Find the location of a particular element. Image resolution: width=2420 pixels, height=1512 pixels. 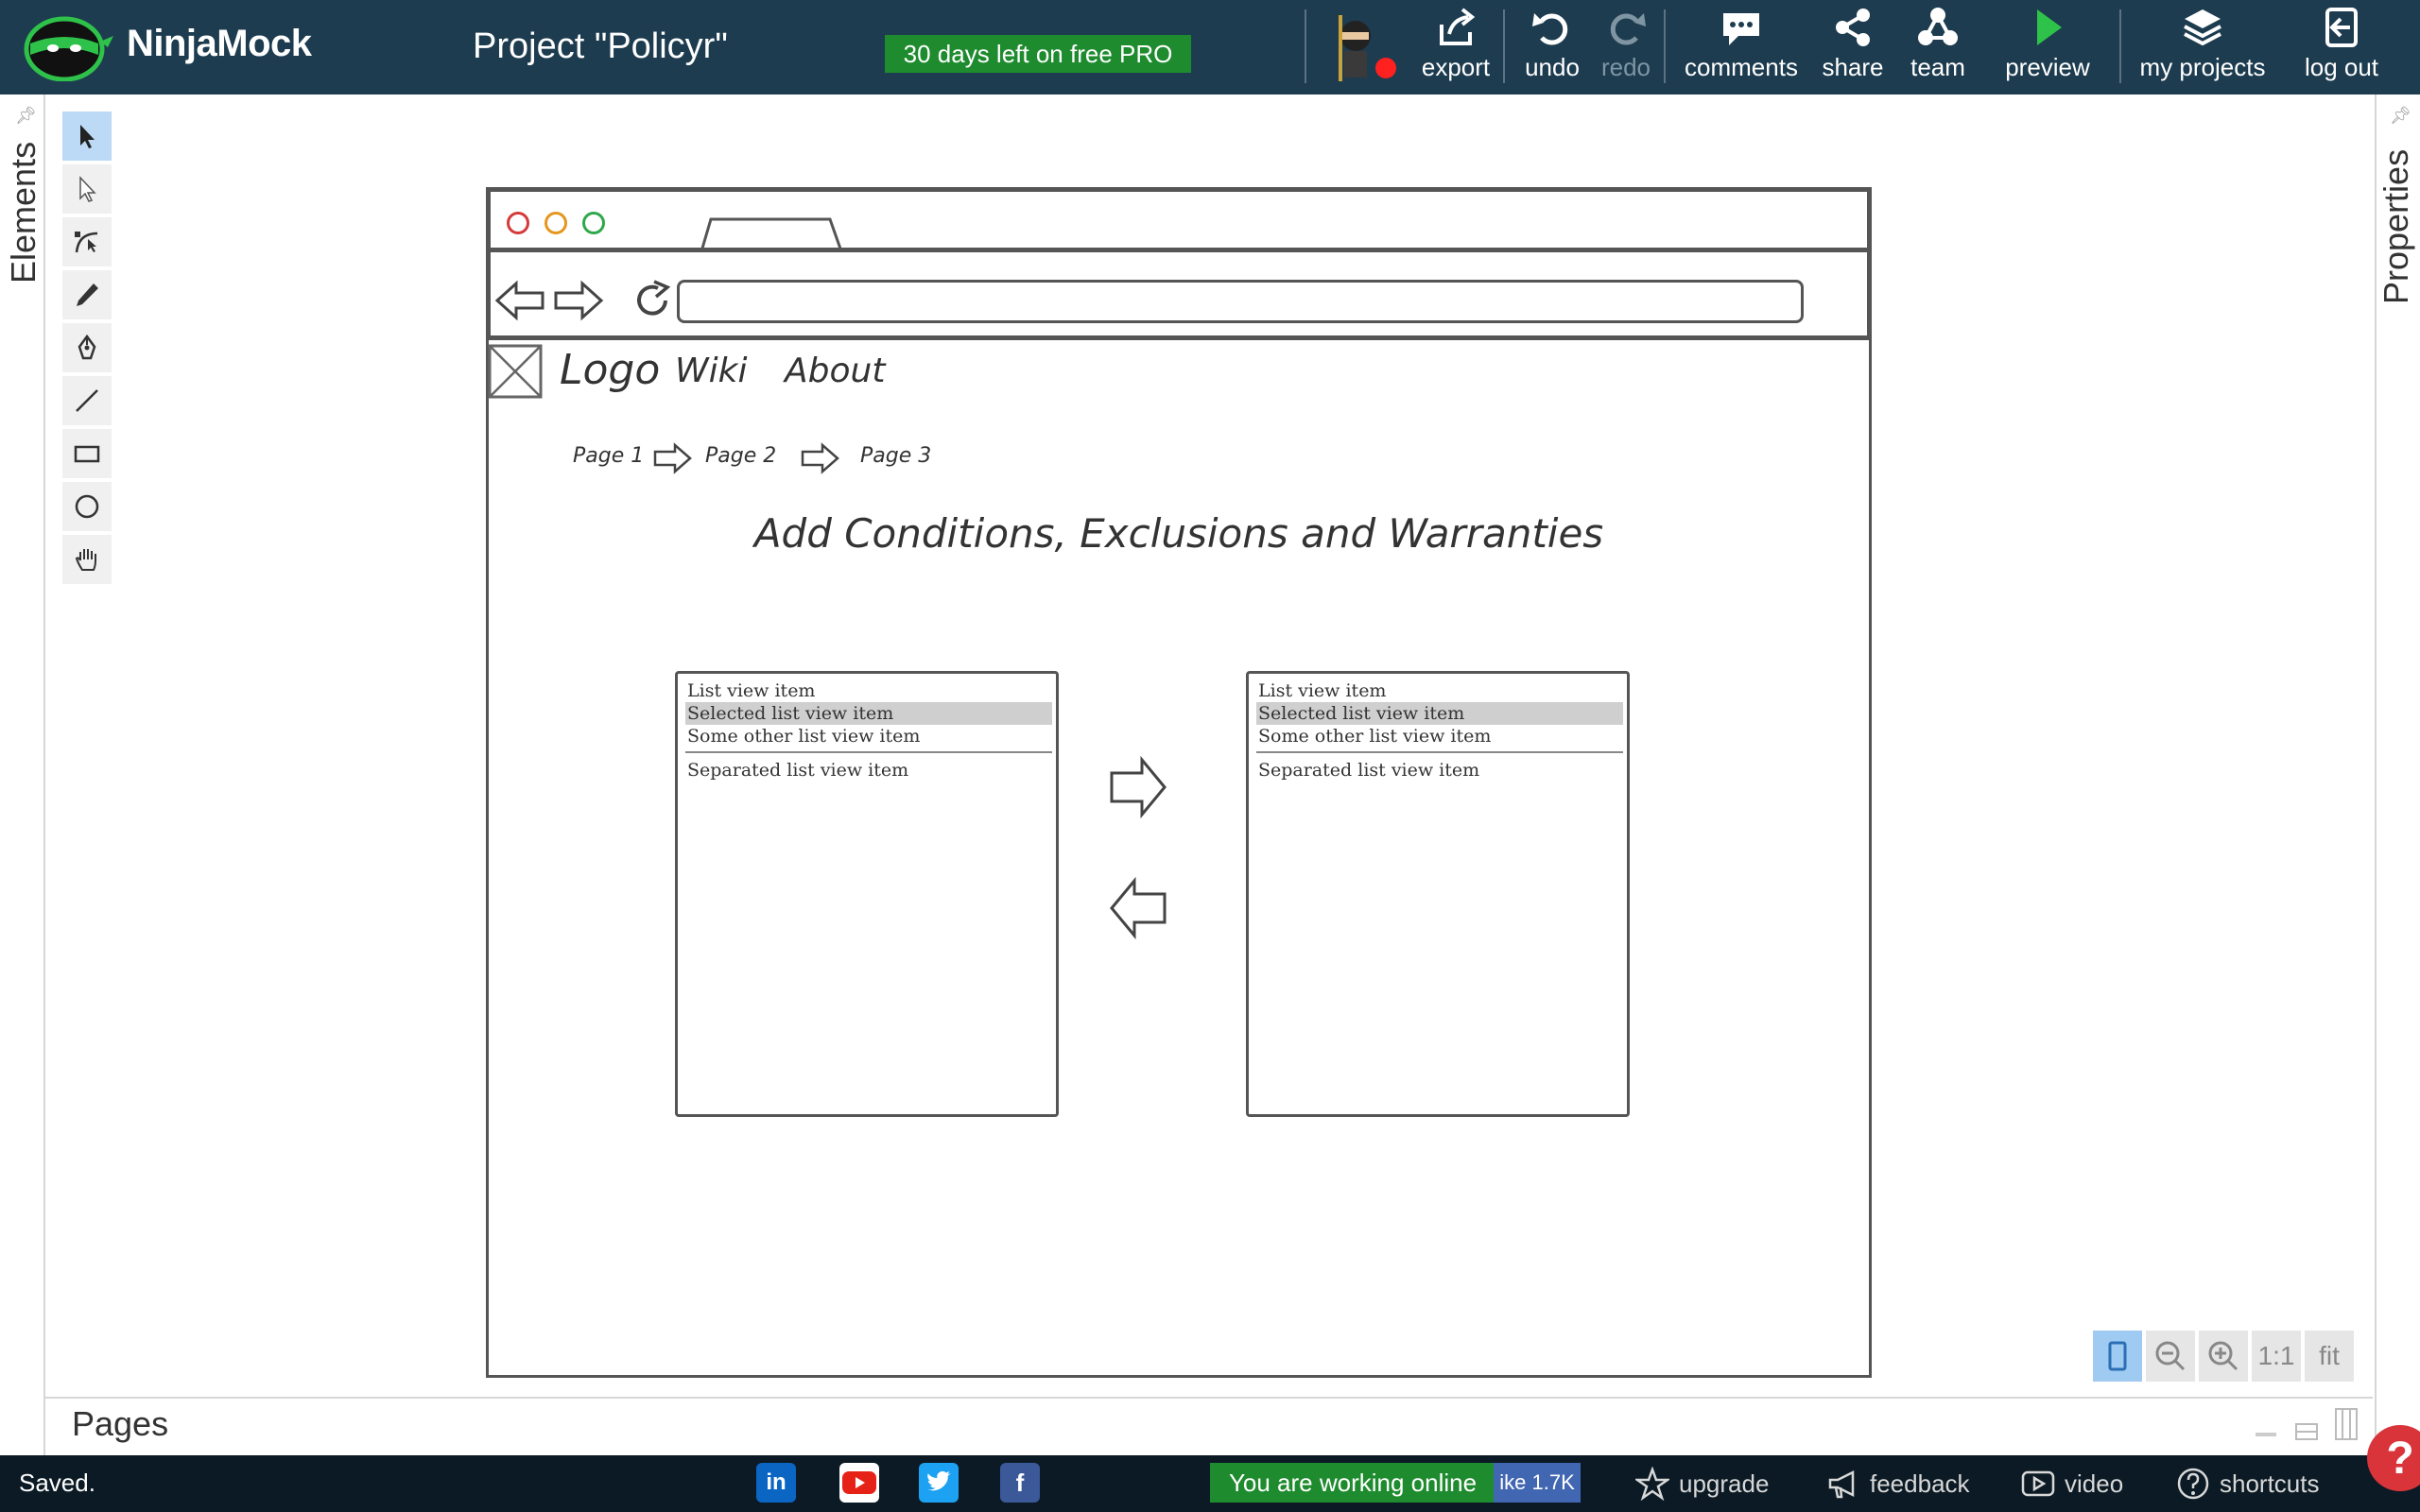

feedback-link: feedback is located at coordinates (1898, 1484).